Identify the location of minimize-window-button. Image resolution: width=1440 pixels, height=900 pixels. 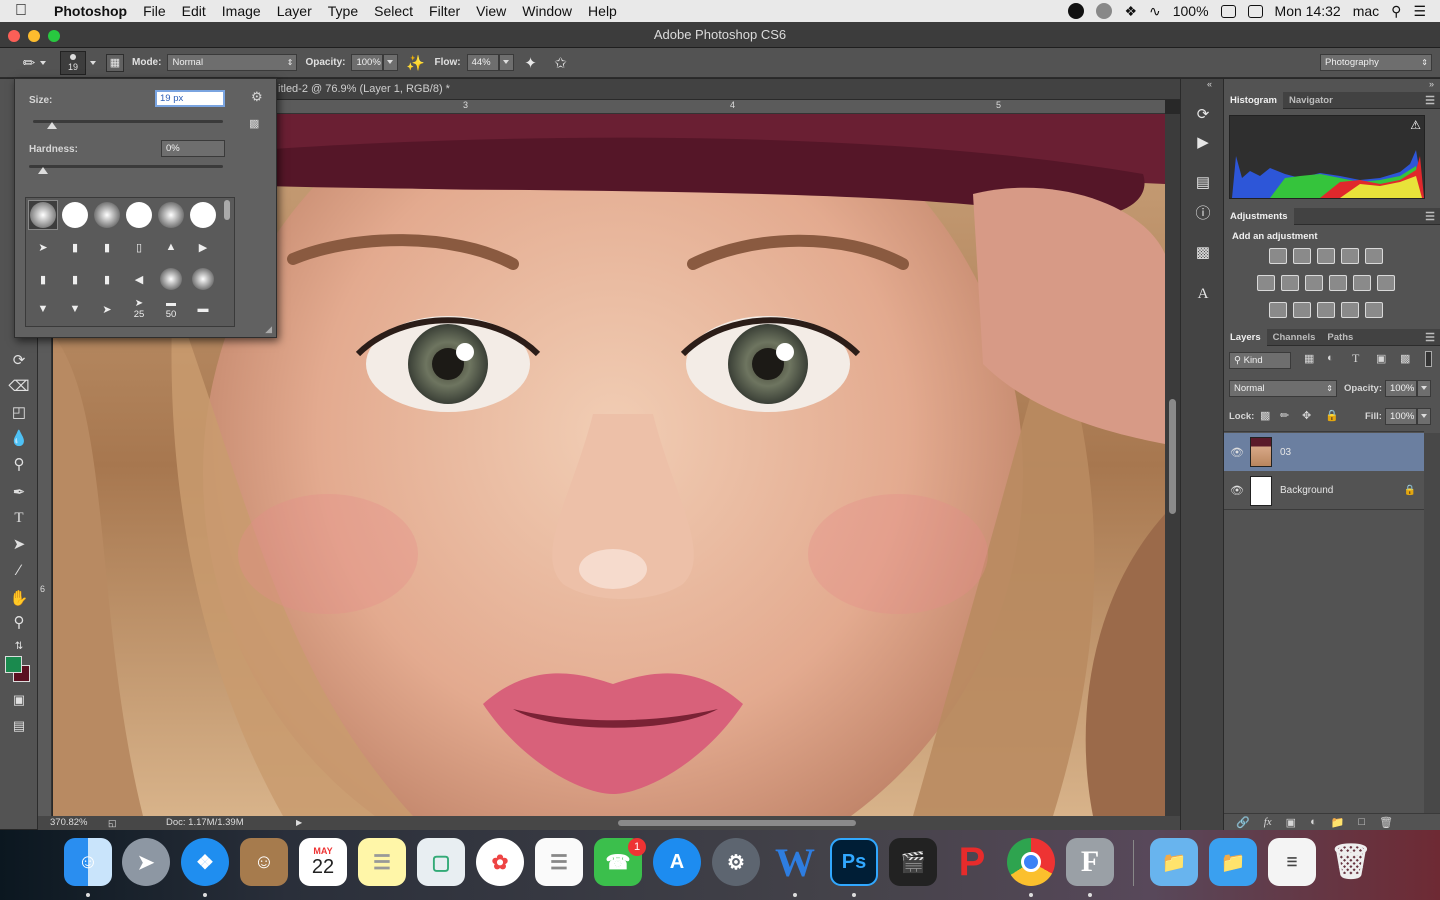
(34, 36).